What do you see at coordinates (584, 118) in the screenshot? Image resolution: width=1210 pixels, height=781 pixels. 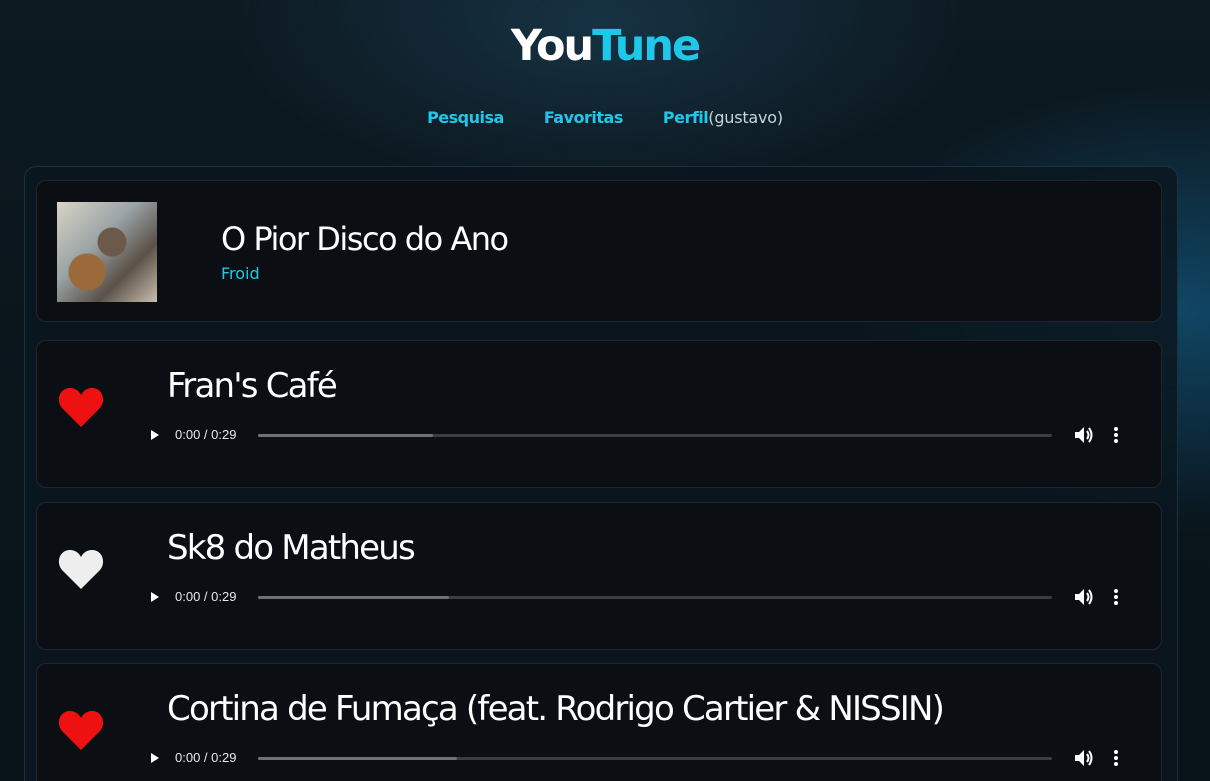 I see `nav-link-favorites: Favoritas` at bounding box center [584, 118].